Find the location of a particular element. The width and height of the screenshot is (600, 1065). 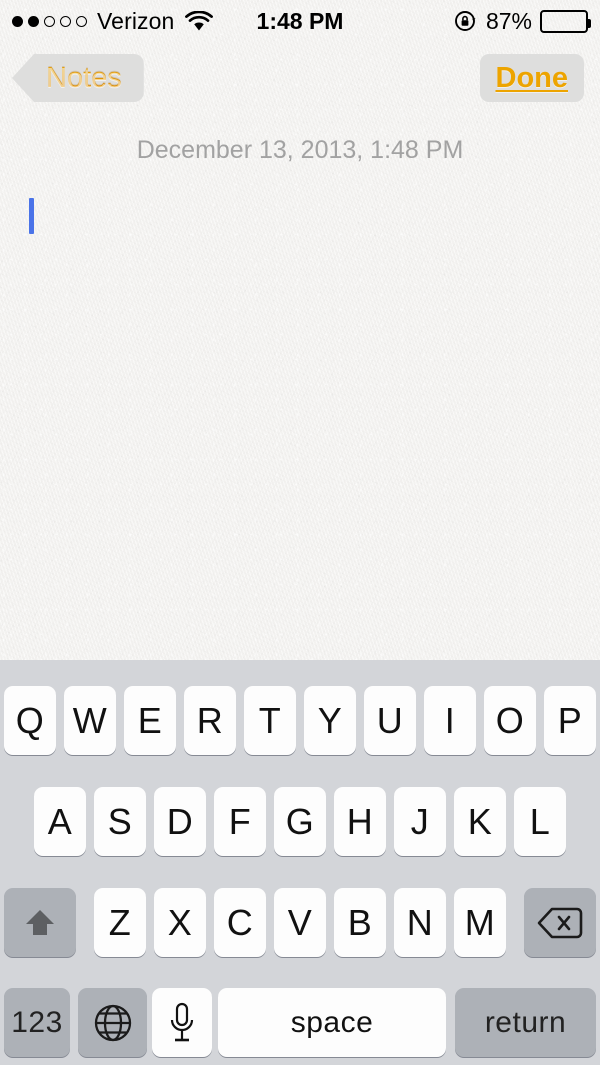

shift-key is located at coordinates (40, 922).